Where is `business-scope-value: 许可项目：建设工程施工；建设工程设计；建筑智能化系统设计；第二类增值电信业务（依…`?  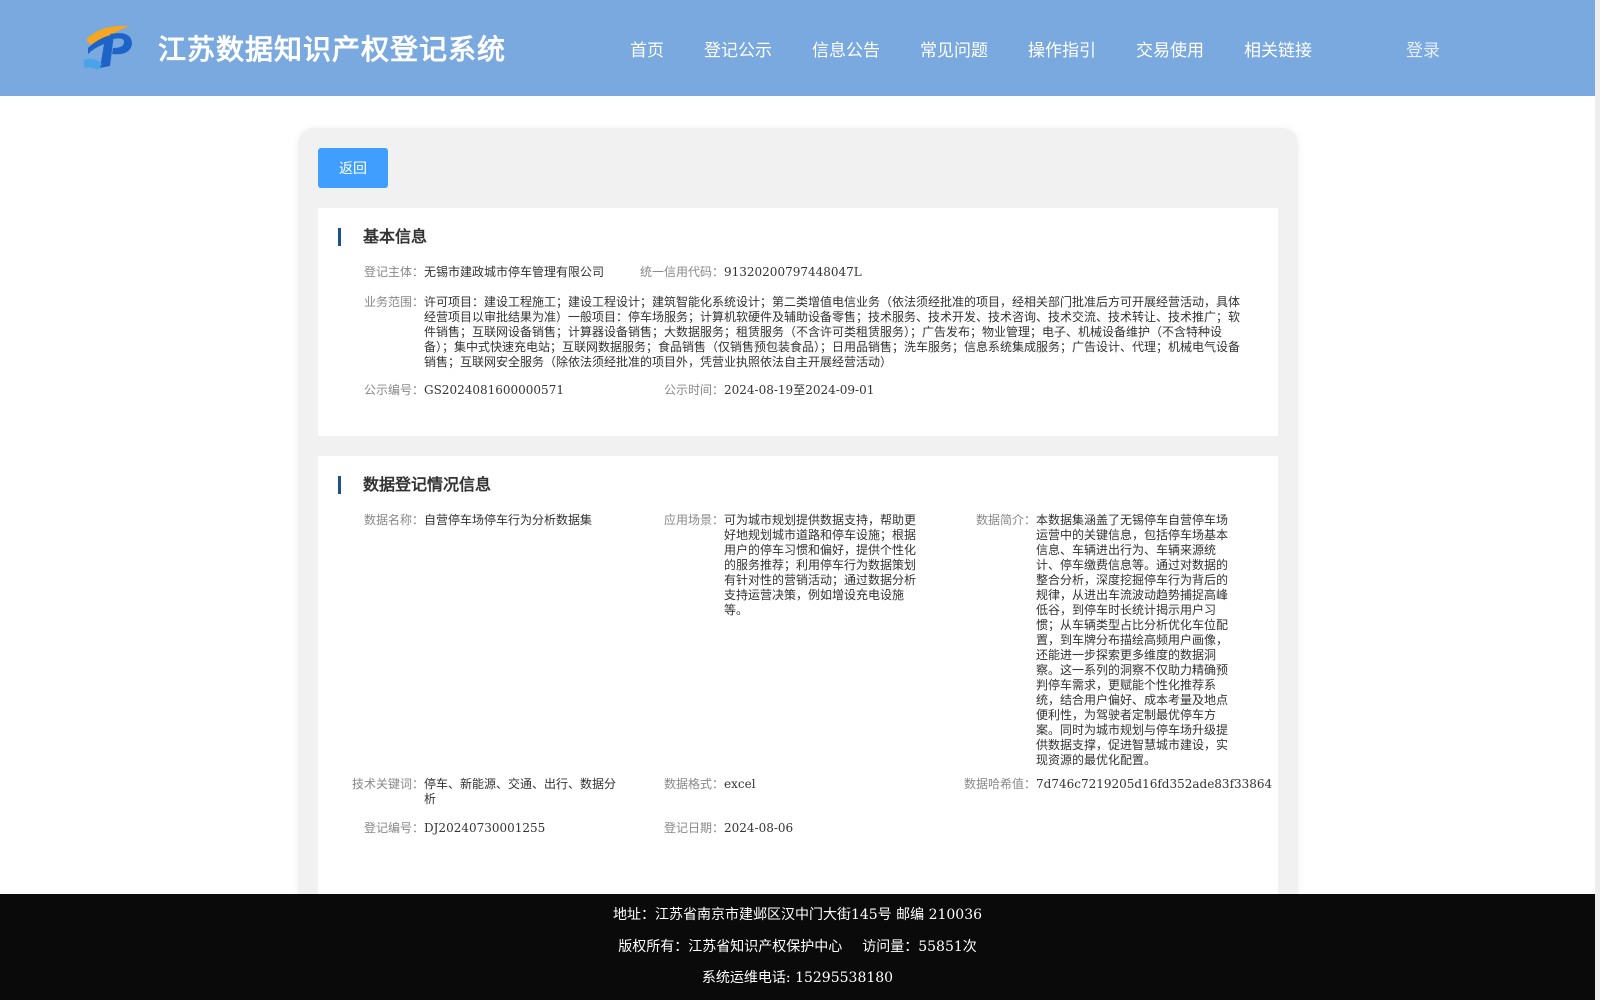
business-scope-value: 许可项目：建设工程施工；建设工程设计；建筑智能化系统设计；第二类增值电信业务（依… is located at coordinates (832, 332).